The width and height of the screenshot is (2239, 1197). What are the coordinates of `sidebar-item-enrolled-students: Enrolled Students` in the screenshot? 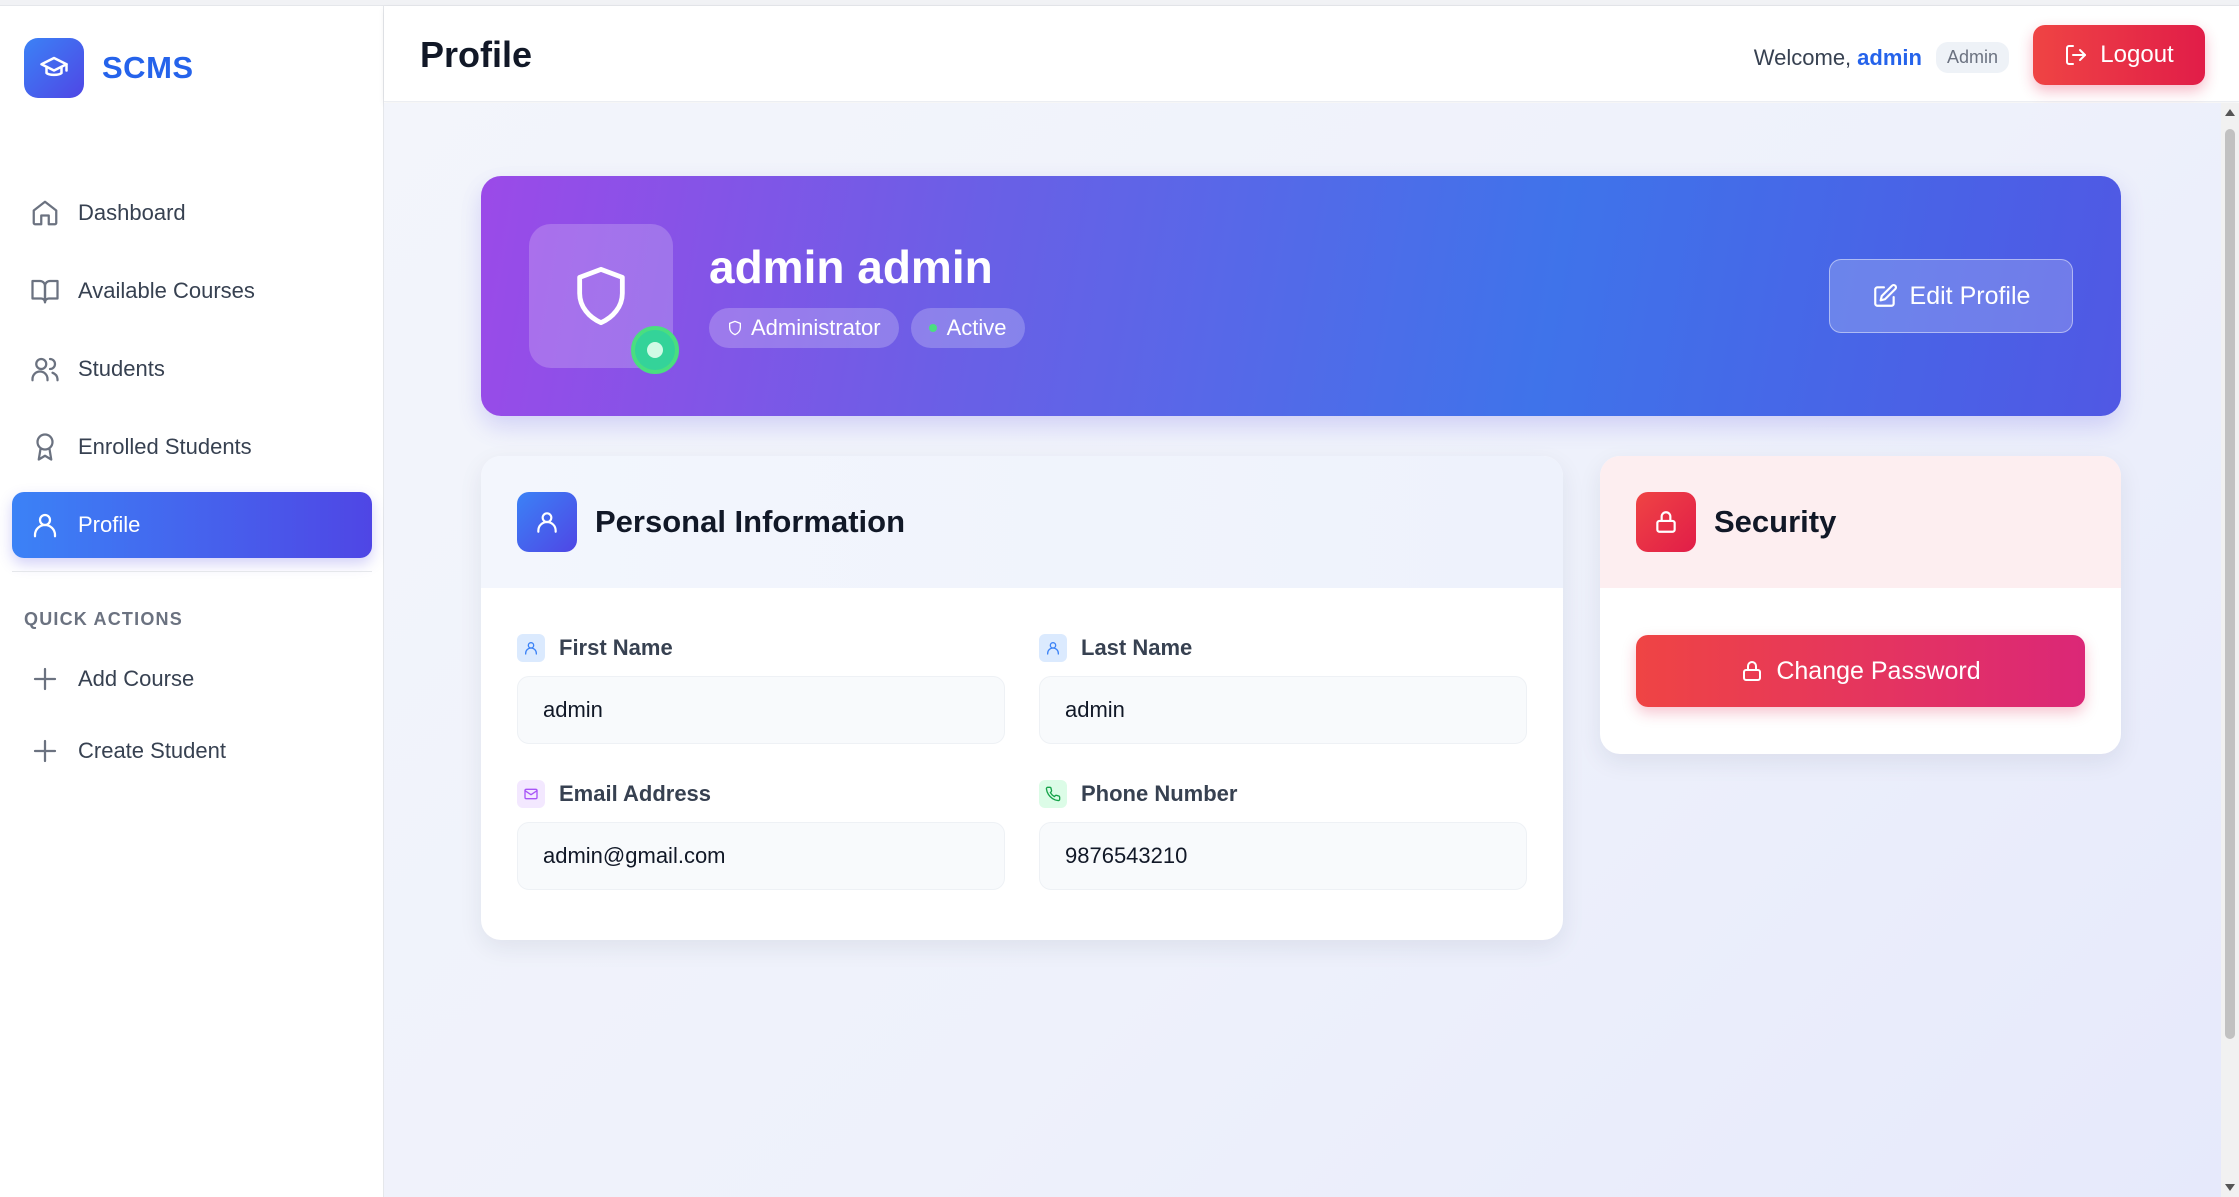 It's located at (192, 447).